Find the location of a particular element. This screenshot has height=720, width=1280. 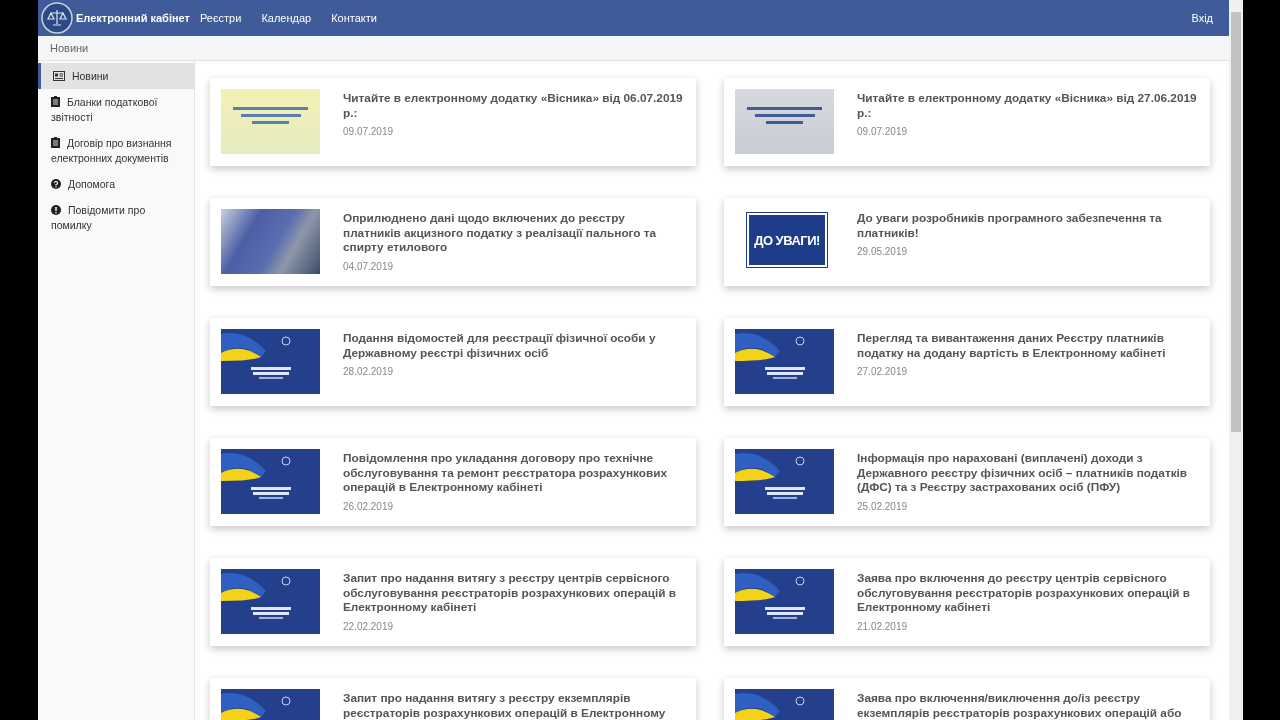

emblem-logo-icon is located at coordinates (57, 18).